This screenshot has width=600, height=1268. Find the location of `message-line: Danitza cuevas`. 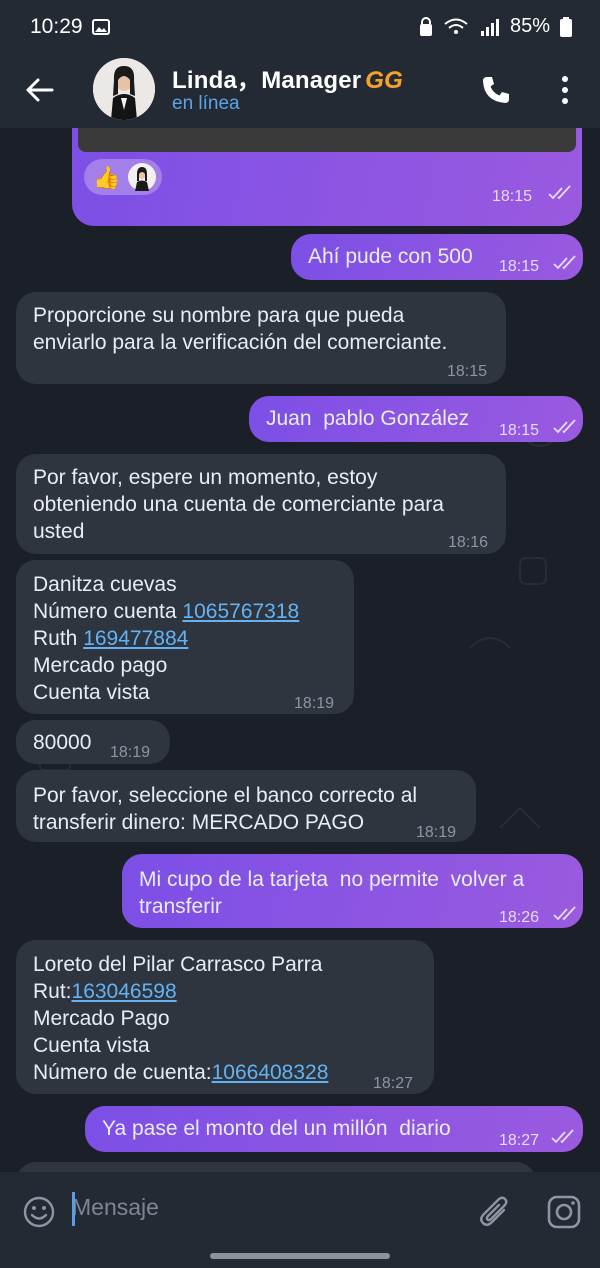

message-line: Danitza cuevas is located at coordinates (105, 584).